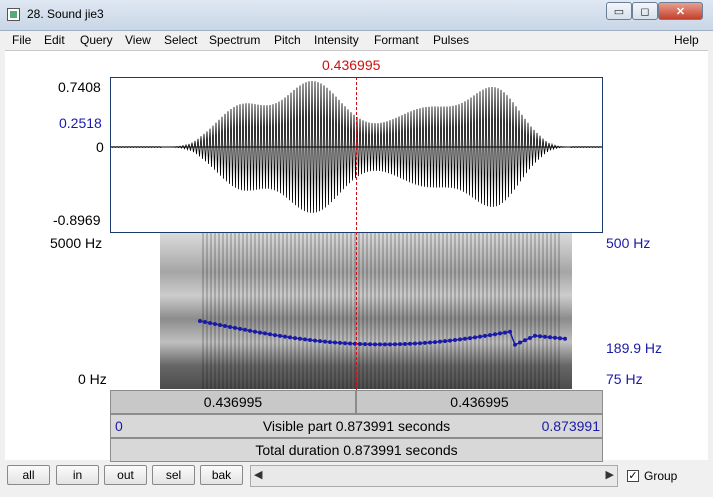  I want to click on visible-part-label: Visible part 0.873991 seconds, so click(356, 426).